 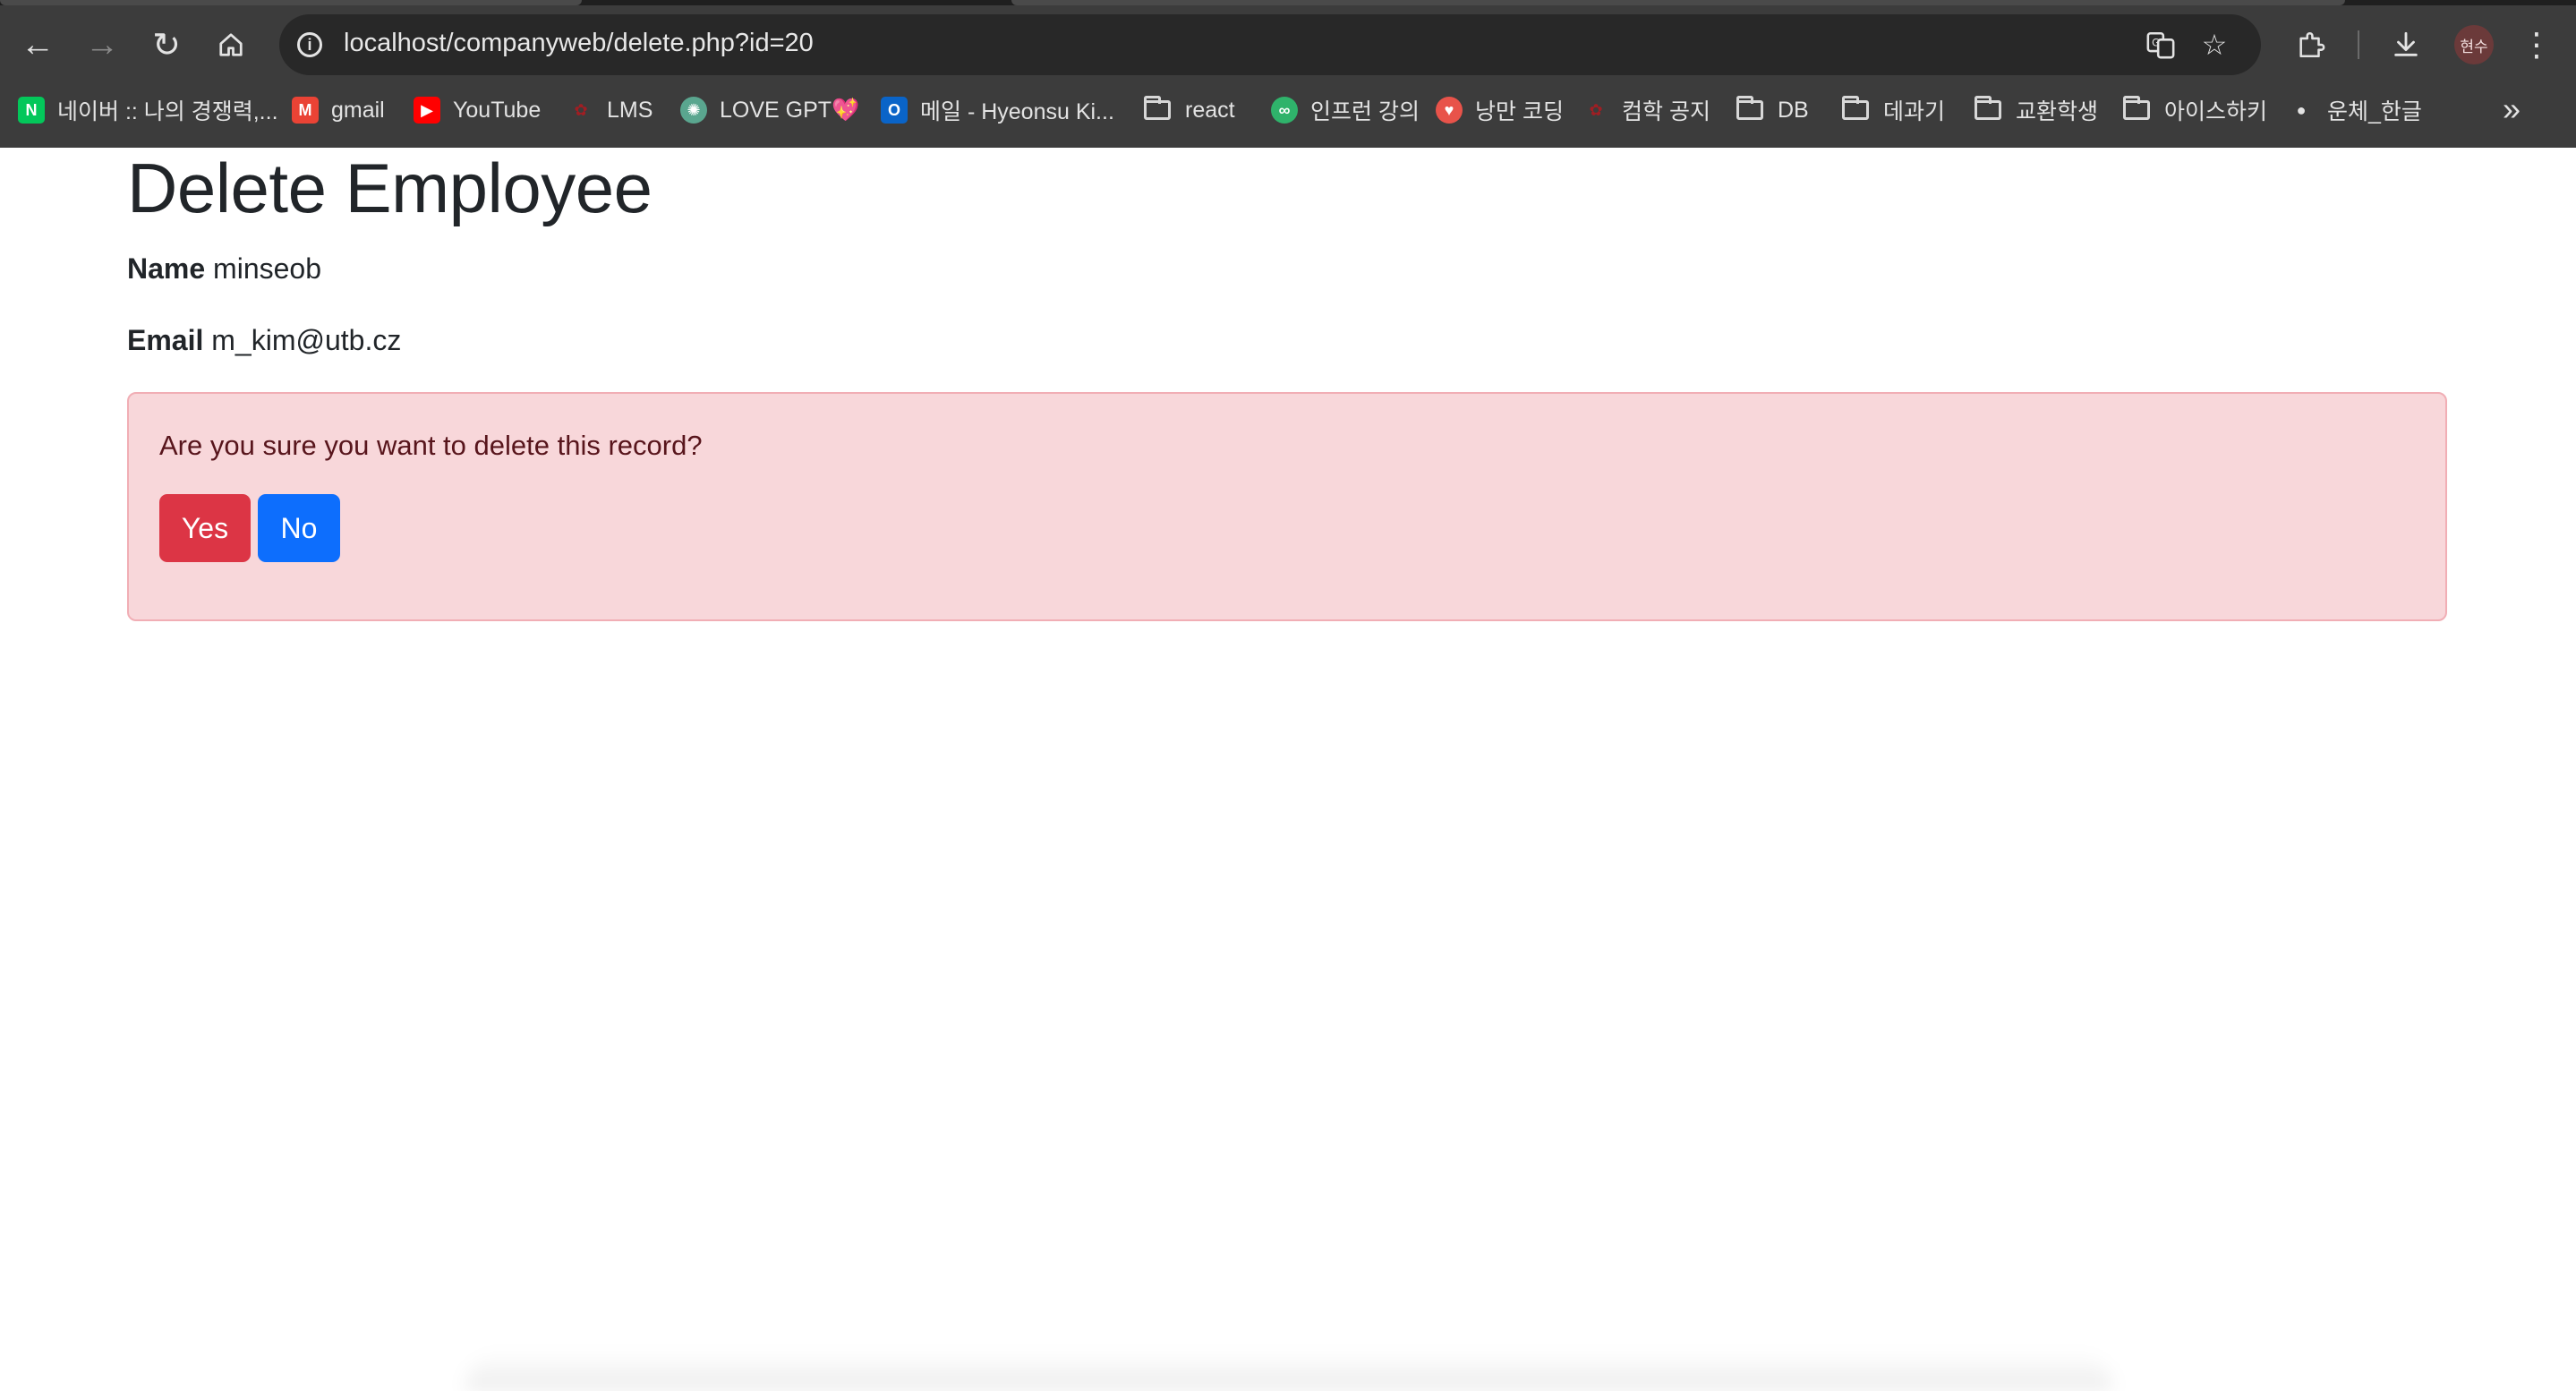 I want to click on bookmark-item: Mgmail, so click(x=338, y=110).